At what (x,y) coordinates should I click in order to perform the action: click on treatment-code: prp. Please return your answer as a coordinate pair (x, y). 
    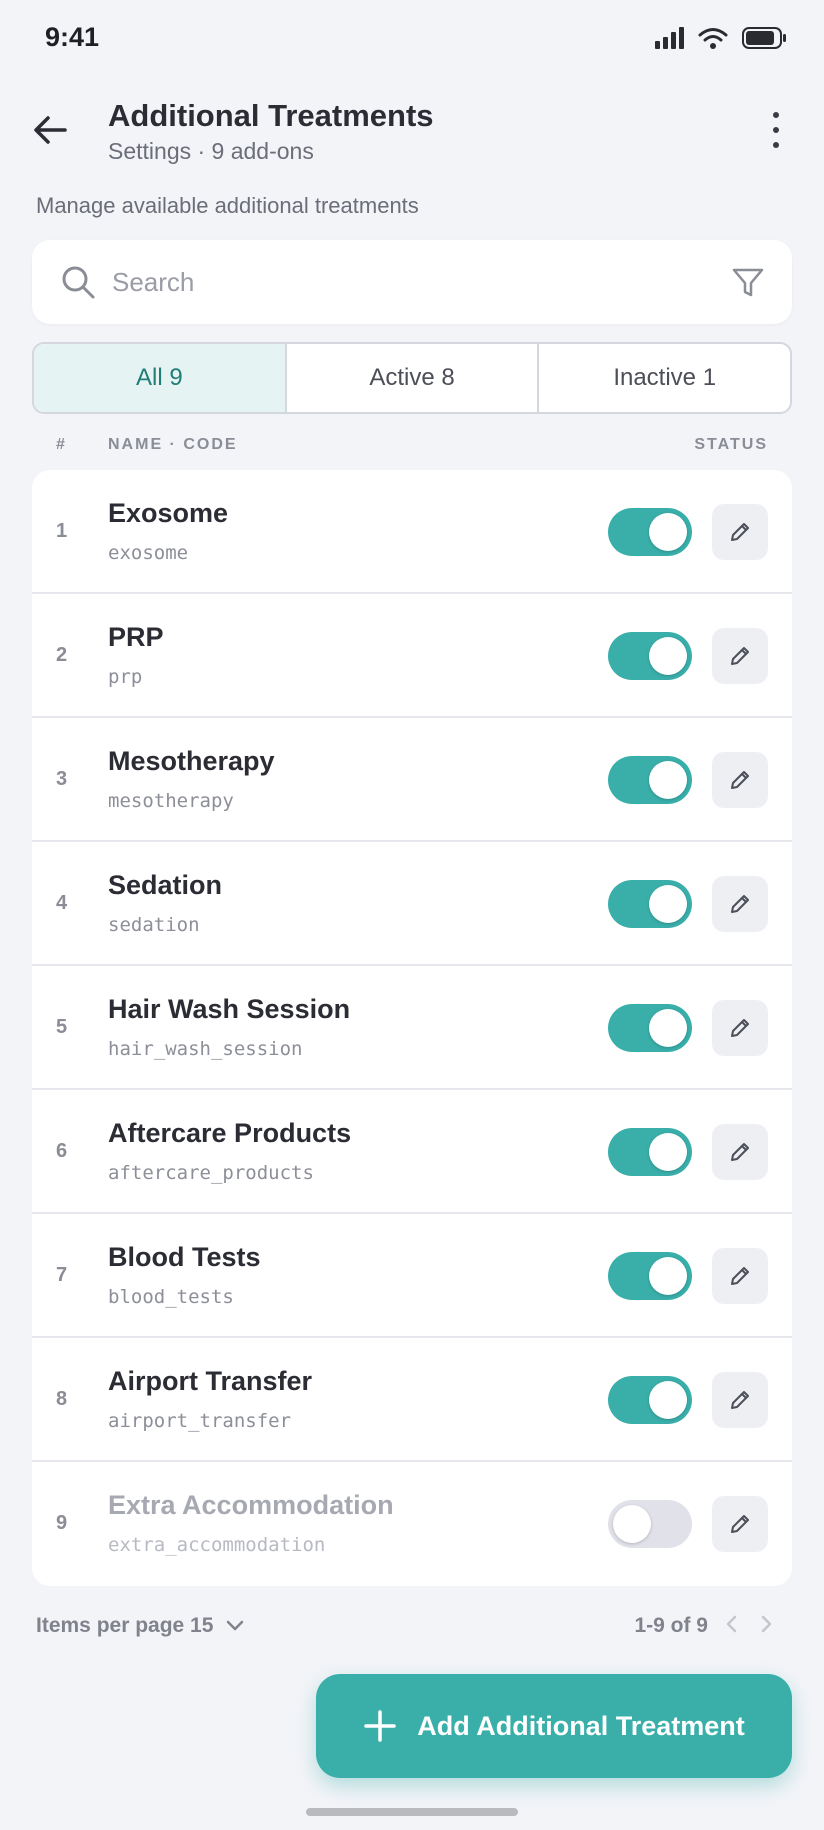
    Looking at the image, I should click on (125, 677).